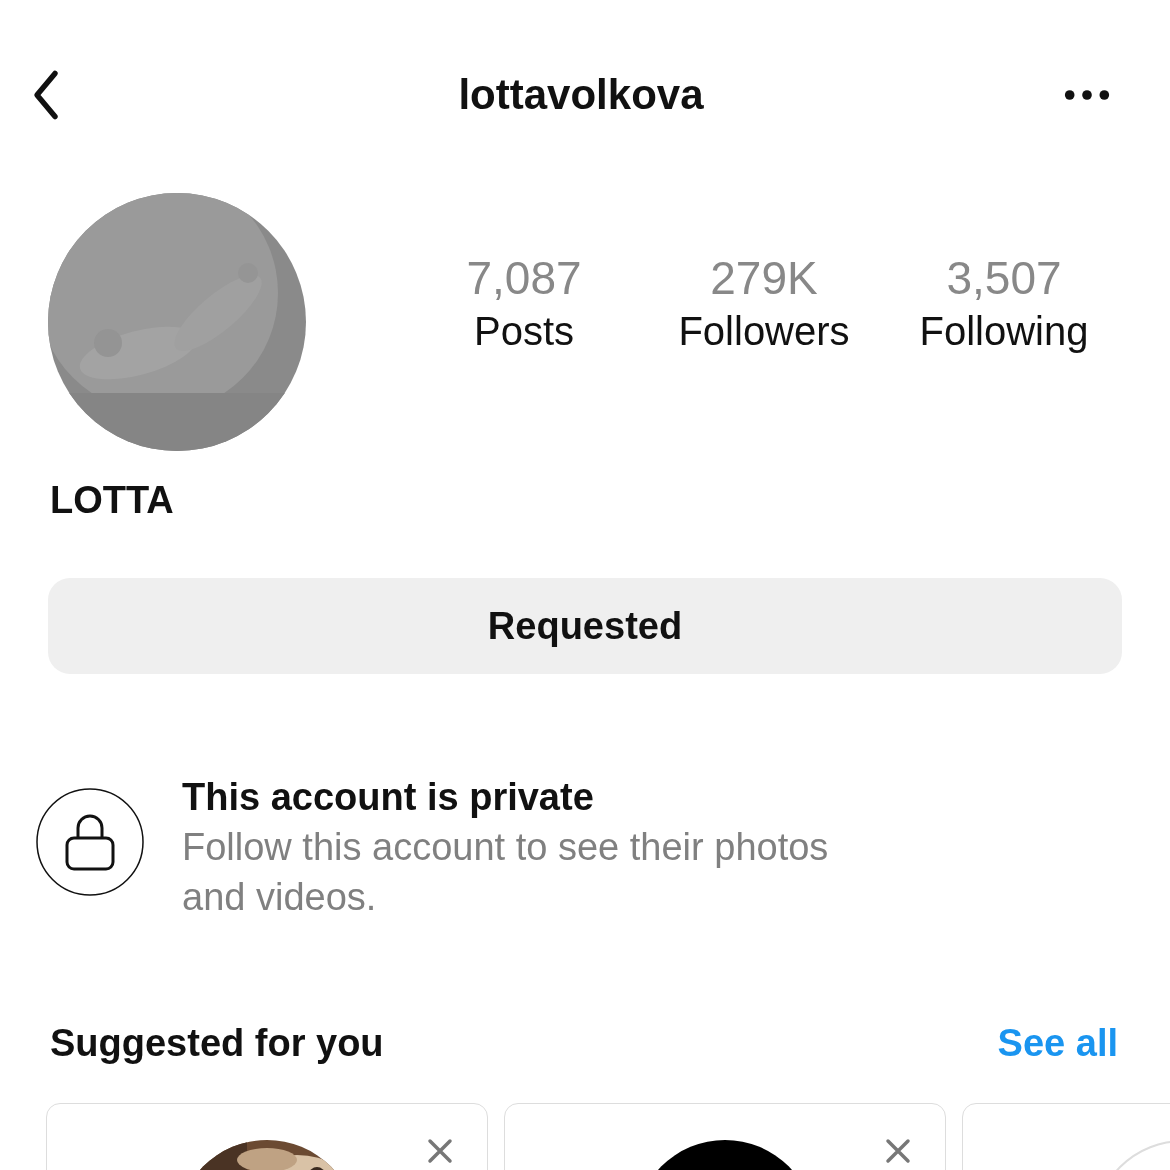 This screenshot has width=1170, height=1170. What do you see at coordinates (217, 1043) in the screenshot?
I see `section-title: Suggested for you` at bounding box center [217, 1043].